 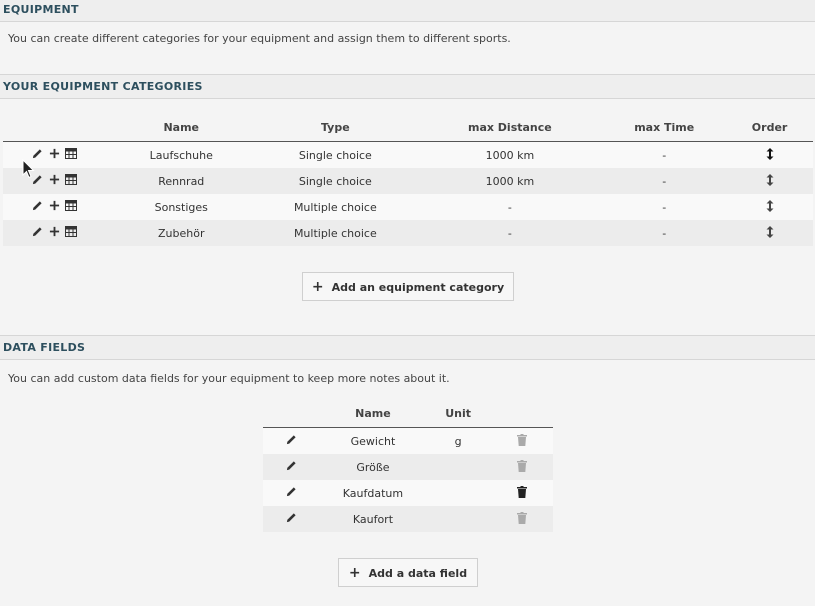 I want to click on add-data-field-label: Add a data field, so click(x=418, y=573).